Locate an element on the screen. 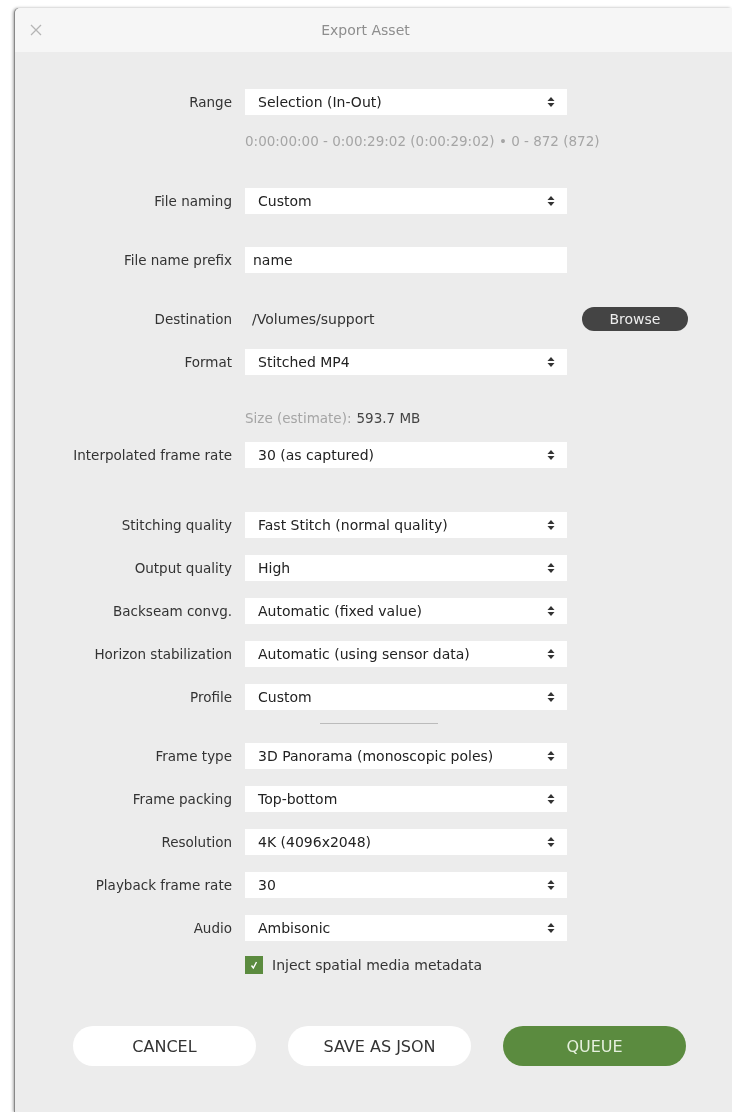  dropdown: Fast Stitch (normal quality) is located at coordinates (406, 525).